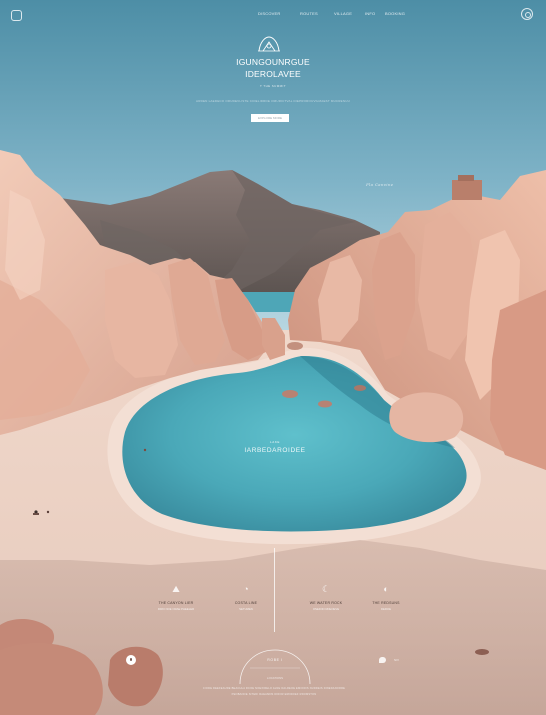 The image size is (546, 715). What do you see at coordinates (273, 86) in the screenshot?
I see `hero-caption: T THE SUMMIT` at bounding box center [273, 86].